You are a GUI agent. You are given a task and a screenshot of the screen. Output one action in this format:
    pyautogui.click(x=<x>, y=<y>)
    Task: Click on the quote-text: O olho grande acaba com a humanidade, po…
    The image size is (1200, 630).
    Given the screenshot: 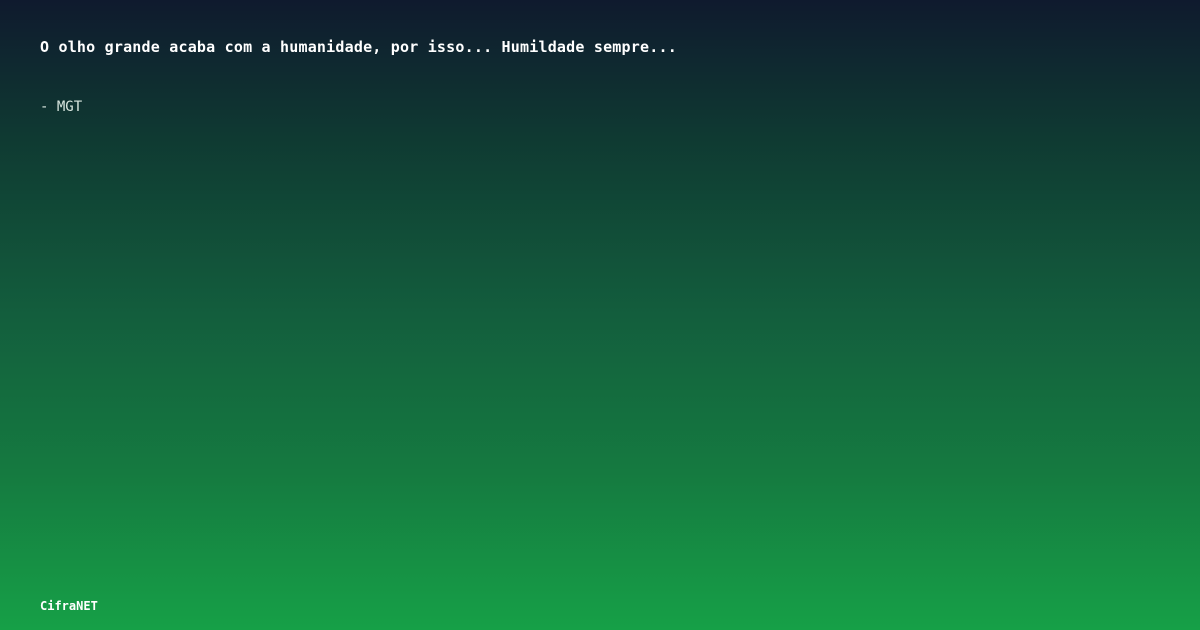 What is the action you would take?
    pyautogui.click(x=358, y=47)
    